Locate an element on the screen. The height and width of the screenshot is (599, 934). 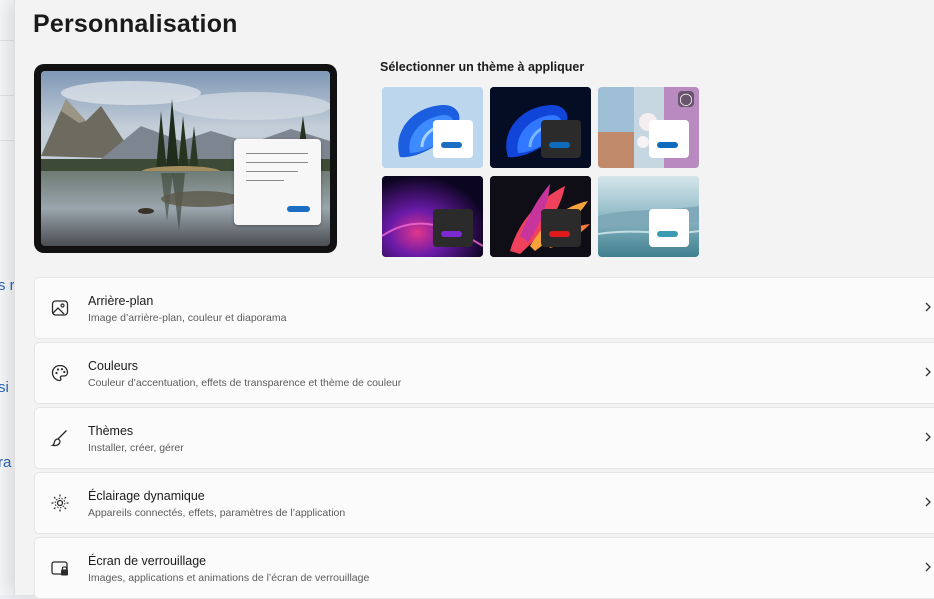
theme-tile-windows-spotlight: ◯ is located at coordinates (648, 127).